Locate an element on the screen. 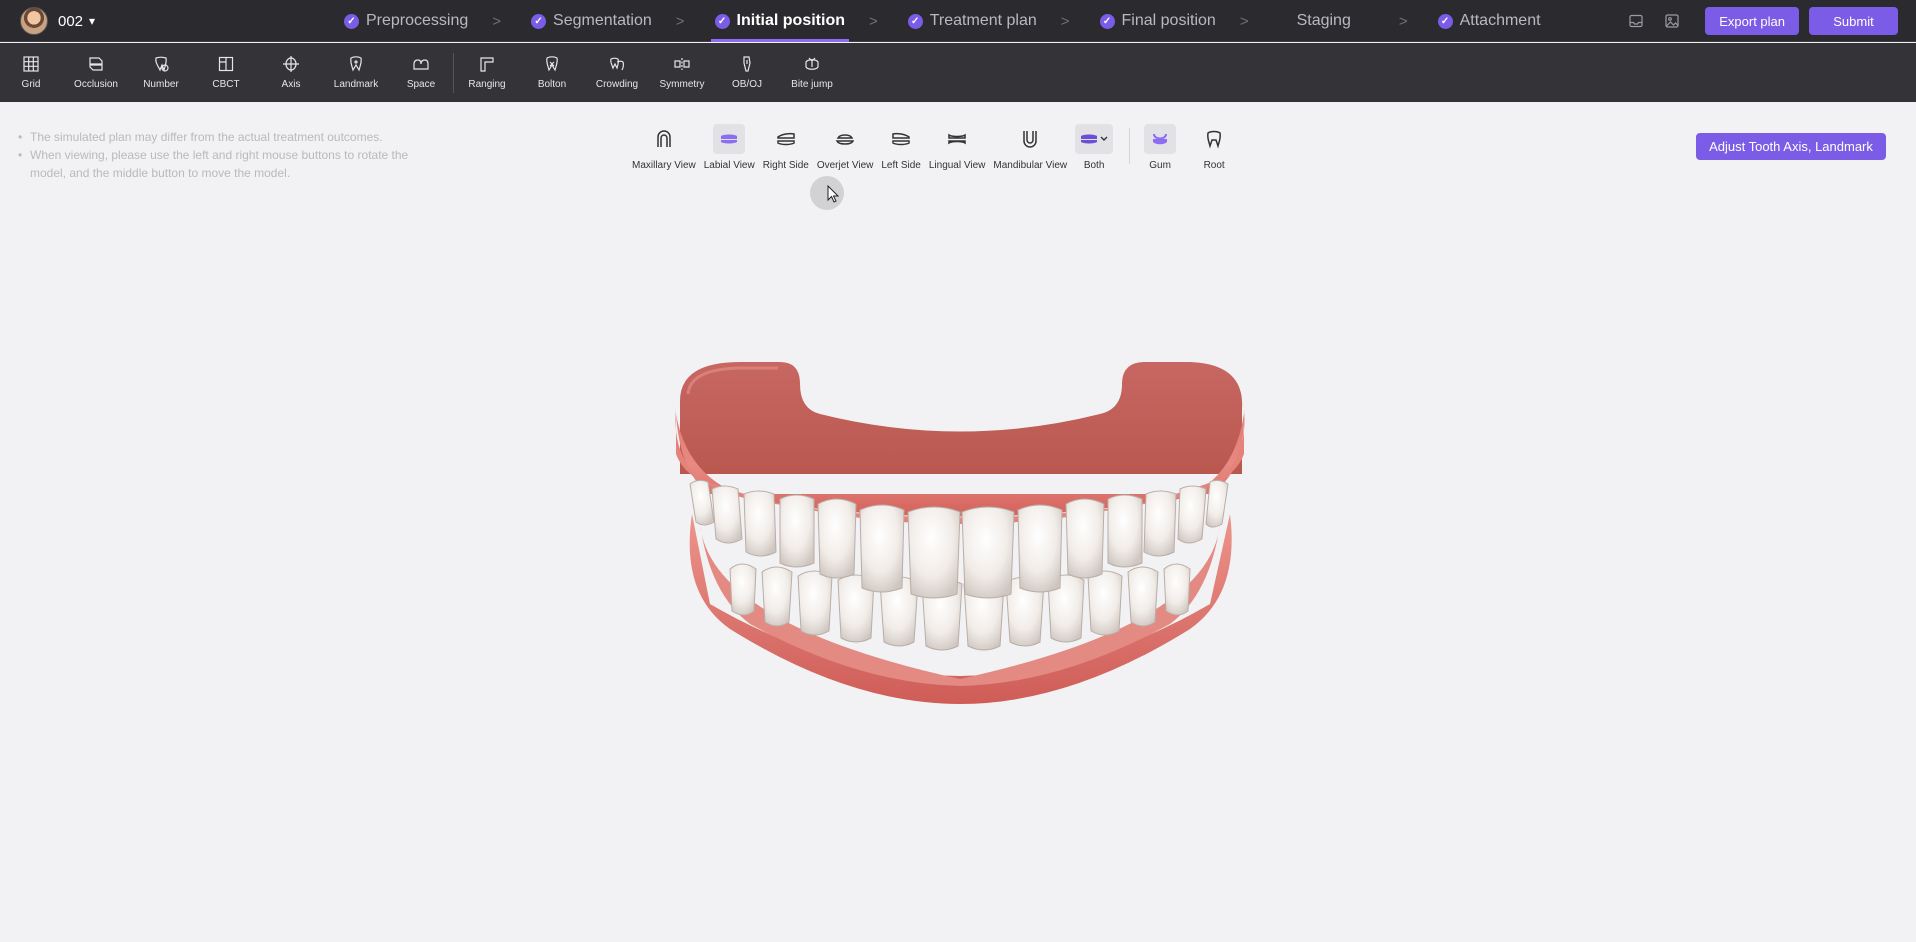 This screenshot has width=1916, height=942. image-icon is located at coordinates (1672, 21).